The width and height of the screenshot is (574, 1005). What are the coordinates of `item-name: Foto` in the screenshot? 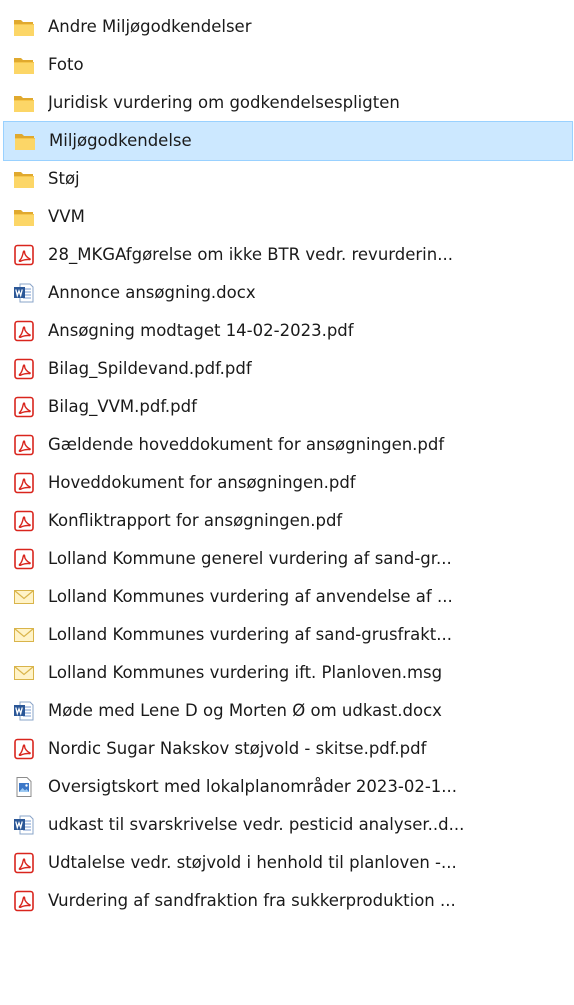 It's located at (66, 64).